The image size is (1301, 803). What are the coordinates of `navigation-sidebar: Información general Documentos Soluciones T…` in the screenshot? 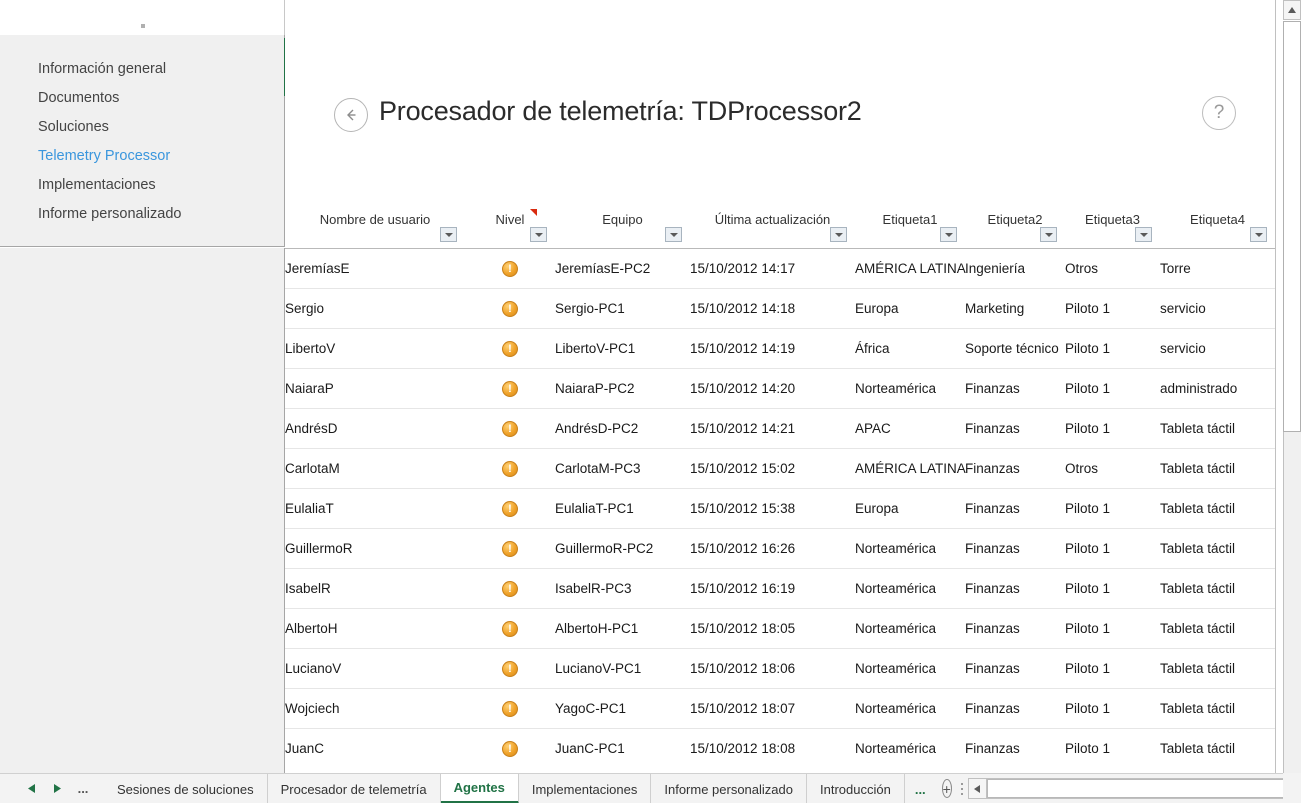 It's located at (142, 141).